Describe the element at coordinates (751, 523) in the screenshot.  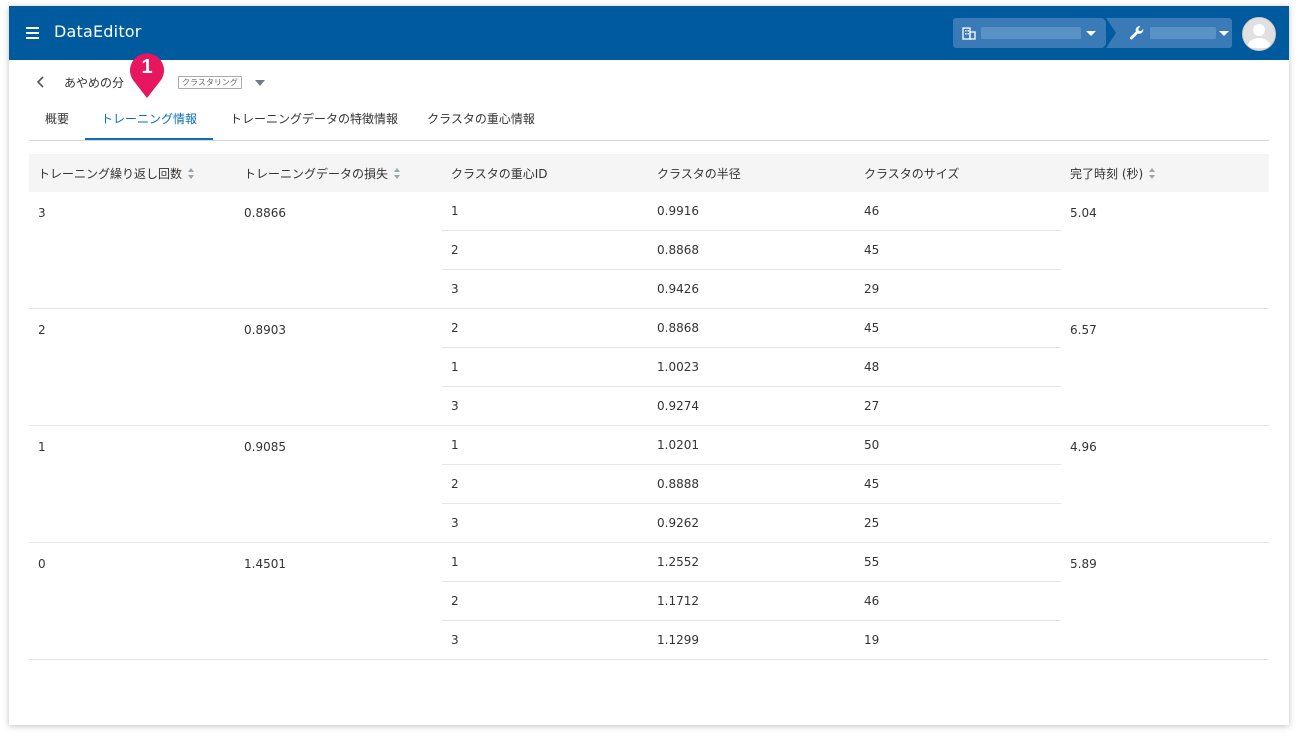
I see `radius-cell: 0.9262` at that location.